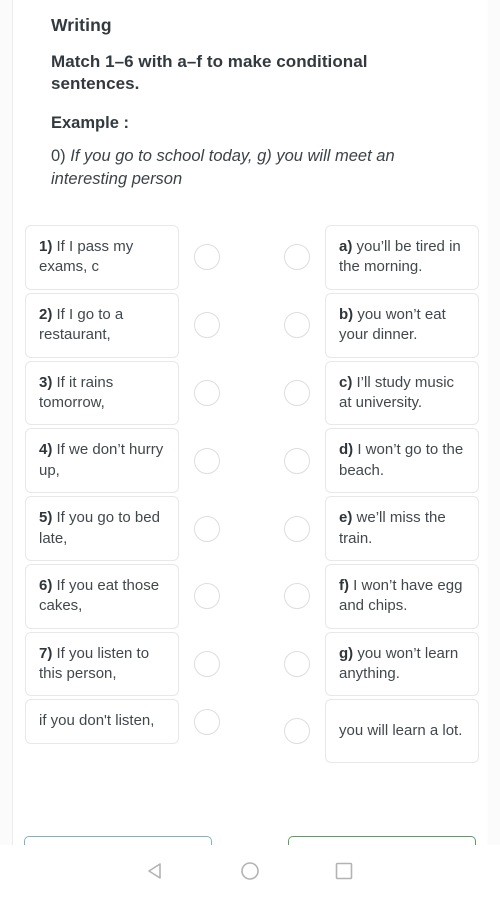  I want to click on list-item: 5) If you go to bed late,, so click(130, 528).